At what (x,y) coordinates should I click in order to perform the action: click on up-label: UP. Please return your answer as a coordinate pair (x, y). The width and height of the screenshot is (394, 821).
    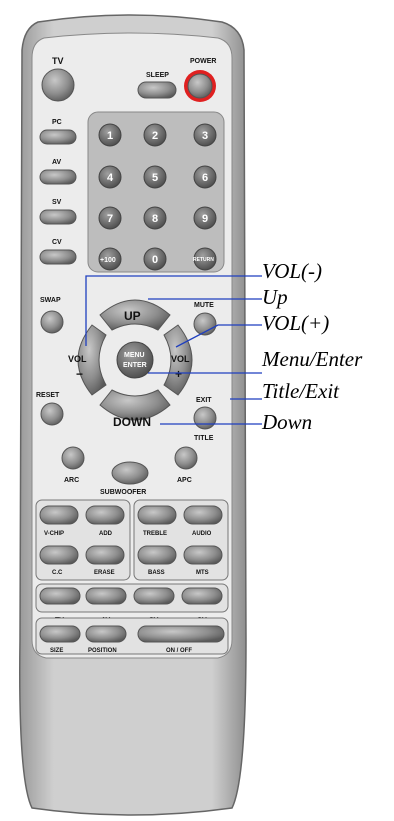
    Looking at the image, I should click on (132, 316).